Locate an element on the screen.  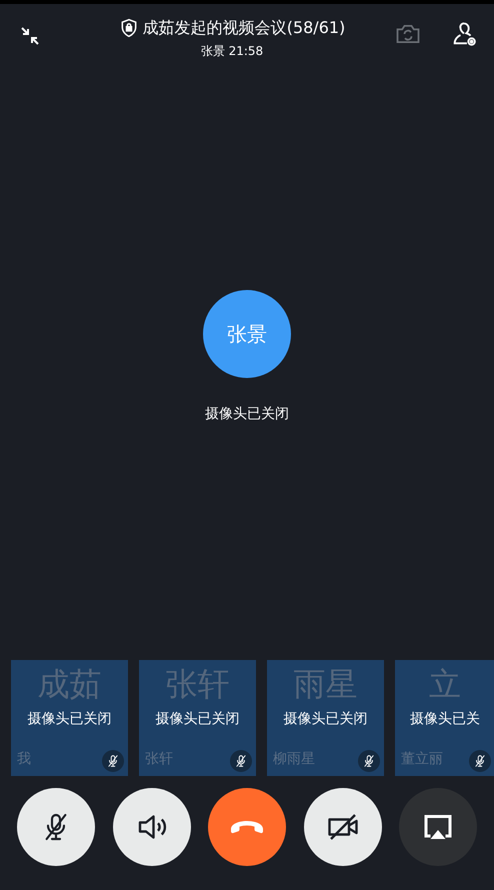
participant-tile: 雨星 摄像头已关闭 柳雨星 is located at coordinates (325, 718).